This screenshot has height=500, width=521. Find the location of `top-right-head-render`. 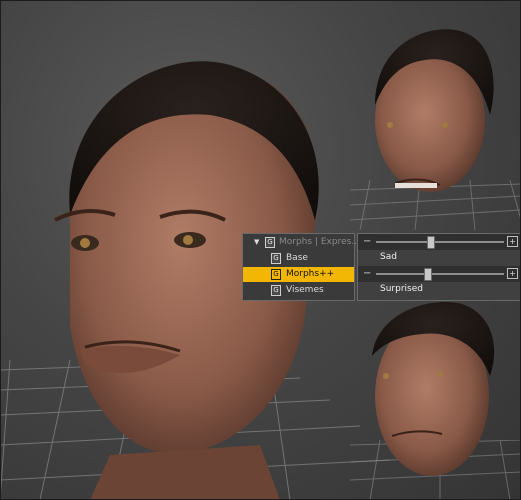

top-right-head-render is located at coordinates (434, 110).